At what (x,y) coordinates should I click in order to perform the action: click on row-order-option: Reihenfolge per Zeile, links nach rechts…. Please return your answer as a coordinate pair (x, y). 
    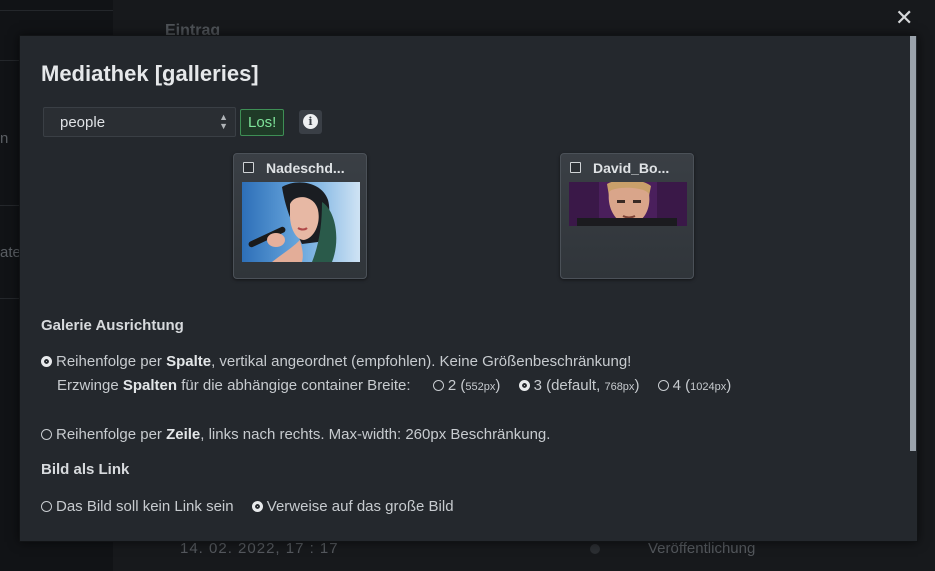
    Looking at the image, I should click on (295, 434).